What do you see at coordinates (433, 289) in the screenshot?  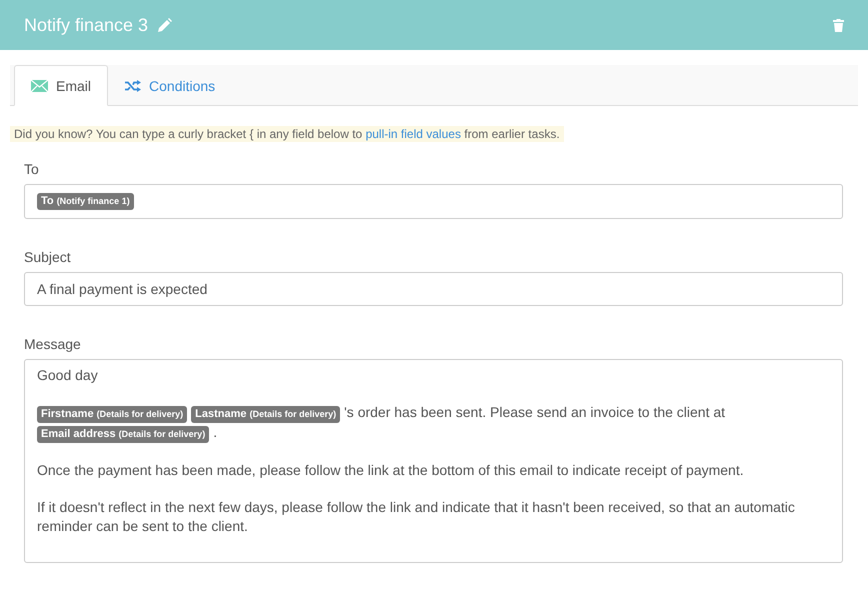 I see `subject-field: A final payment is expected` at bounding box center [433, 289].